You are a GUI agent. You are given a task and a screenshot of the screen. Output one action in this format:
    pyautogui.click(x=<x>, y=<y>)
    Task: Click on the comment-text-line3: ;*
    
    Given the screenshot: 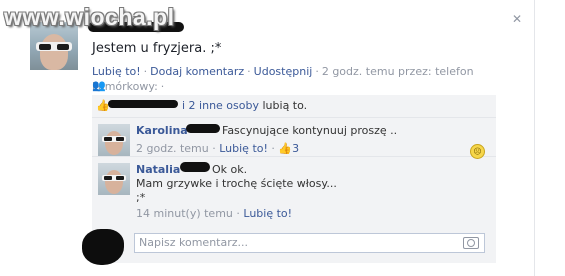 What is the action you would take?
    pyautogui.click(x=141, y=197)
    